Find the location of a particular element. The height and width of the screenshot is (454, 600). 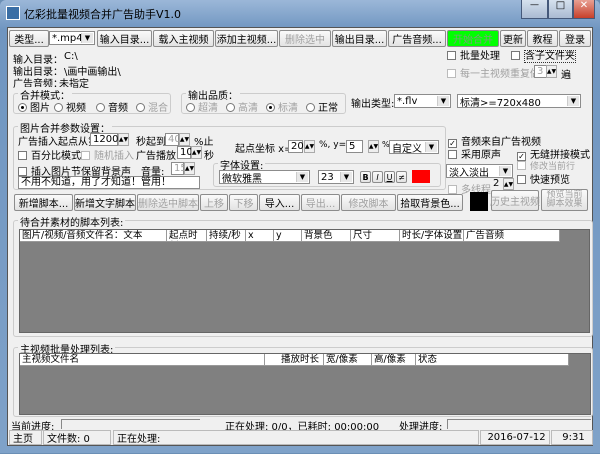

random-insert-checkbox: 随机插入 is located at coordinates (107, 154).